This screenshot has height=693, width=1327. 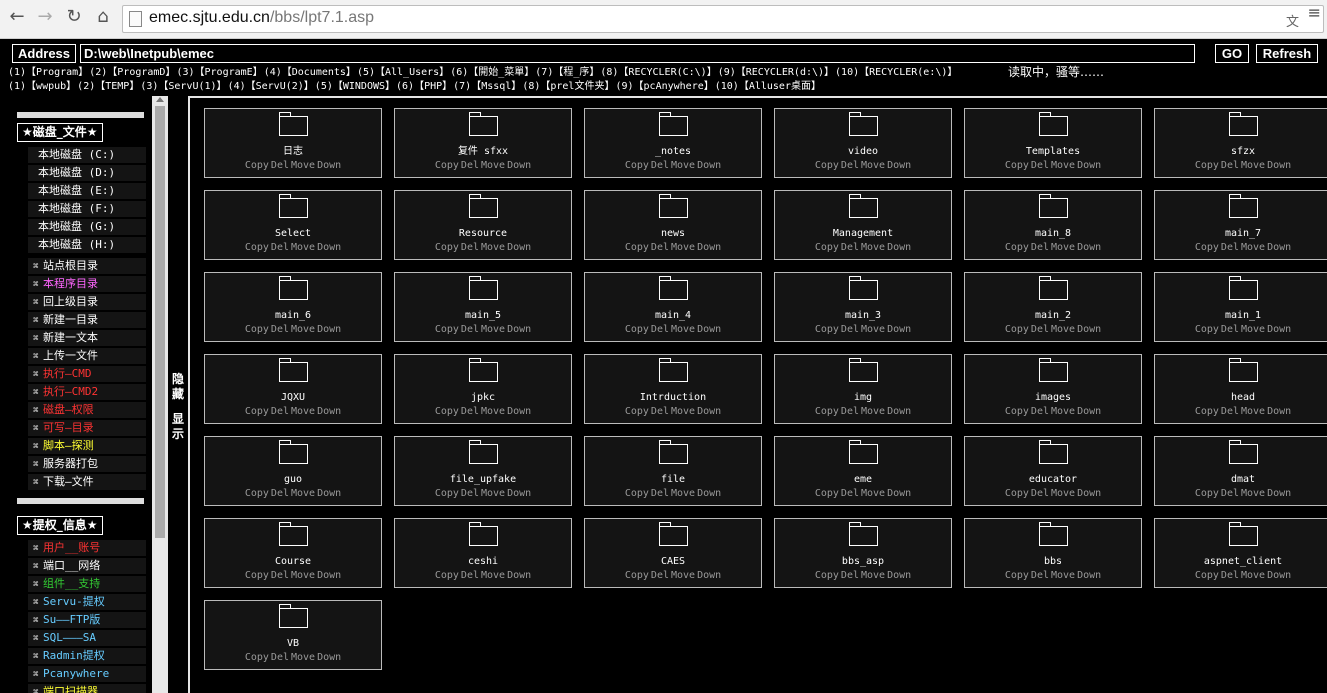 What do you see at coordinates (673, 561) in the screenshot?
I see `folder-name: CAES` at bounding box center [673, 561].